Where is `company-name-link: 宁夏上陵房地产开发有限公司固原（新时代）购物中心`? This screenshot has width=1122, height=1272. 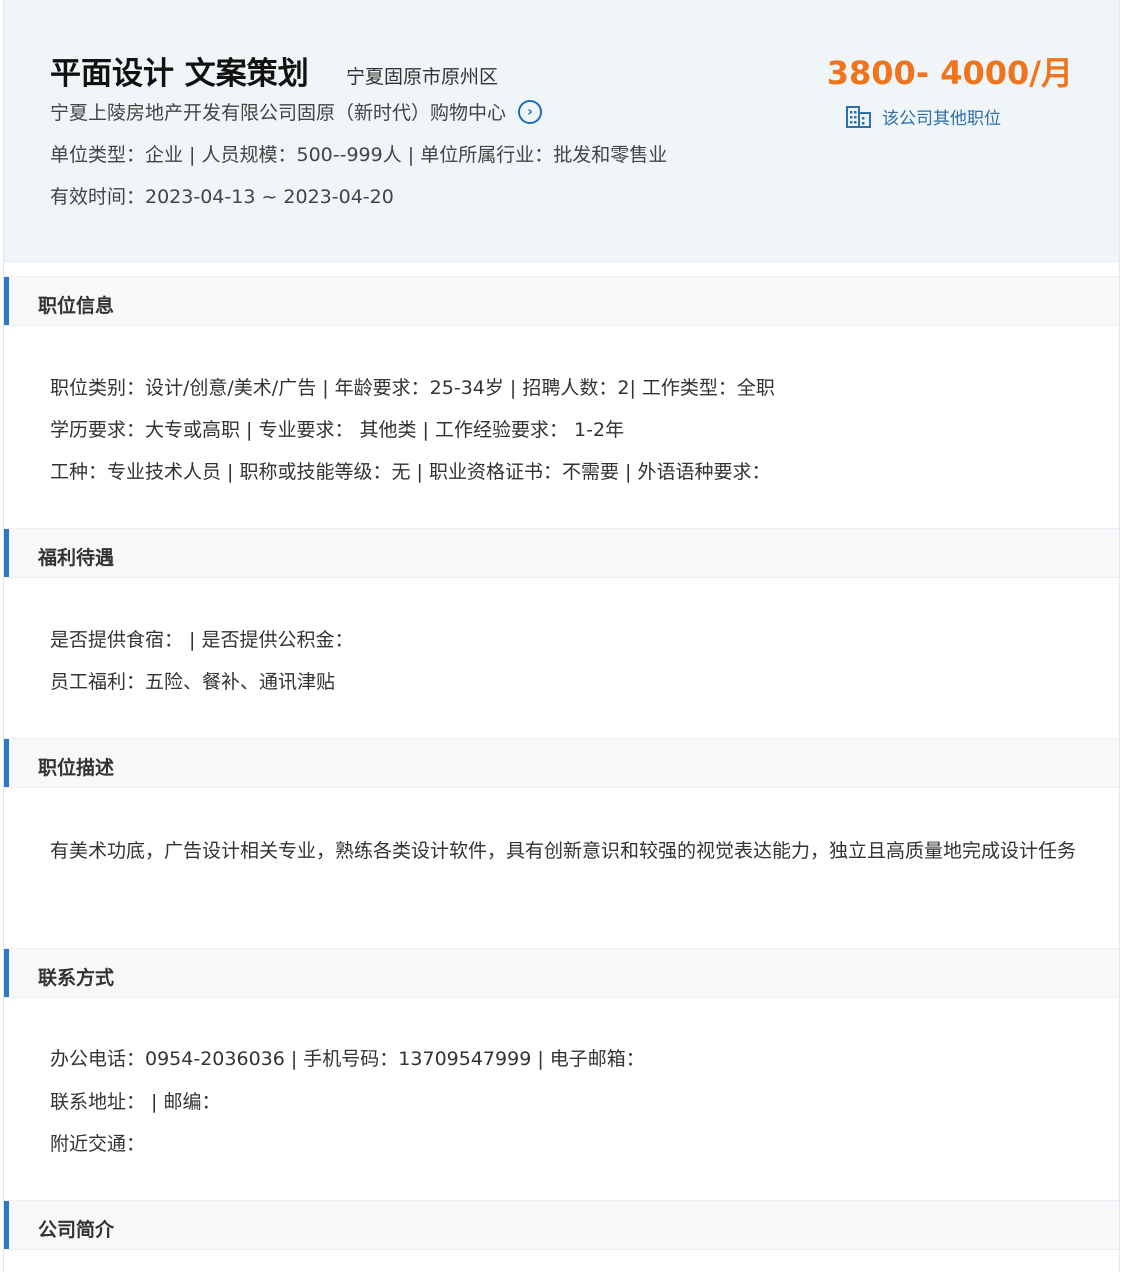
company-name-link: 宁夏上陵房地产开发有限公司固原（新时代）购物中心 is located at coordinates (278, 111).